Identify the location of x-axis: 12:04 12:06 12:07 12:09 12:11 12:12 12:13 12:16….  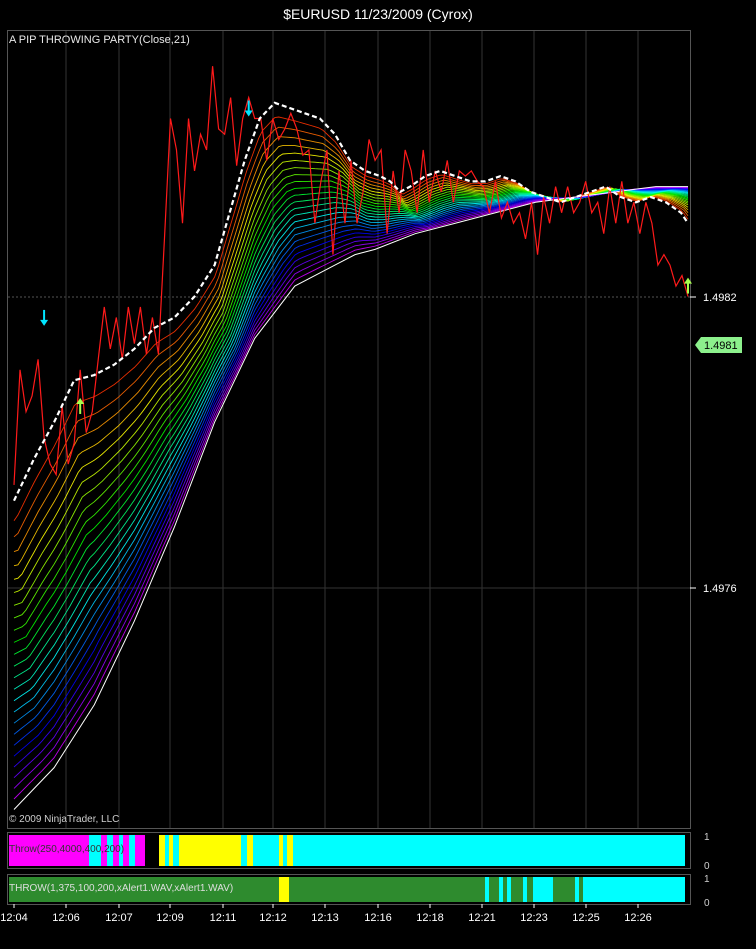
(326, 914).